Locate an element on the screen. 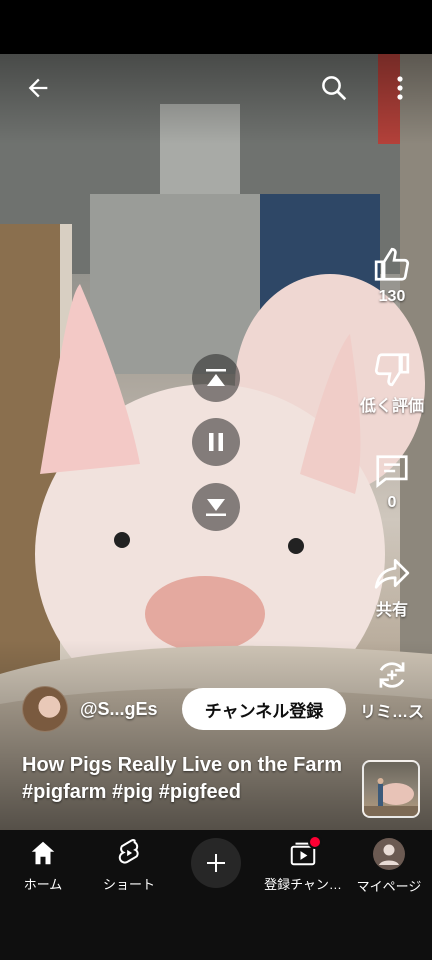 This screenshot has height=960, width=432. channel-info: @S...gEs is located at coordinates (90, 709).